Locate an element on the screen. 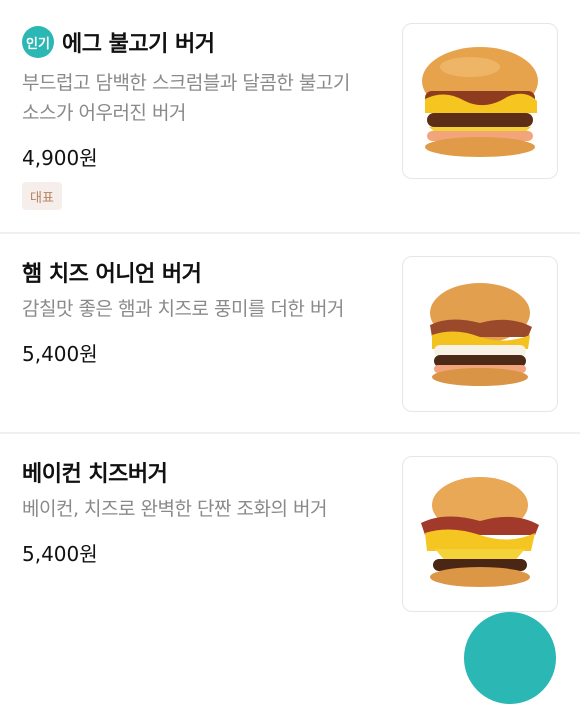  menu-item-name: 베이컨 치즈버거 is located at coordinates (95, 474).